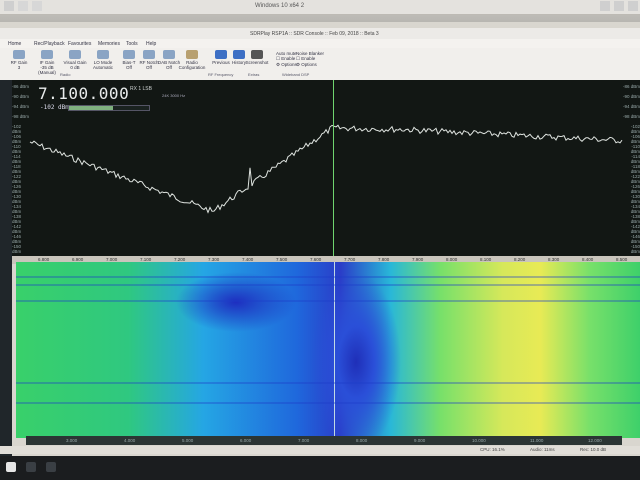 The image size is (640, 480). Describe the element at coordinates (31, 467) in the screenshot. I see `search-icon` at that location.